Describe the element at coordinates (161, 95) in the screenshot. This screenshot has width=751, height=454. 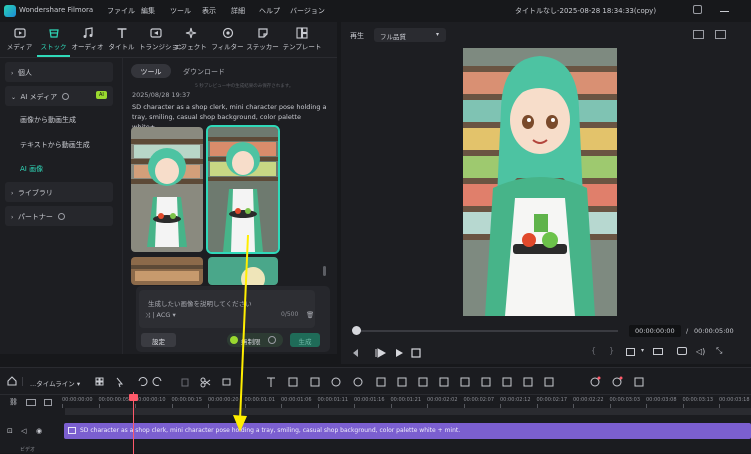
I see `generation-date: 2025/08/28 19:37` at that location.